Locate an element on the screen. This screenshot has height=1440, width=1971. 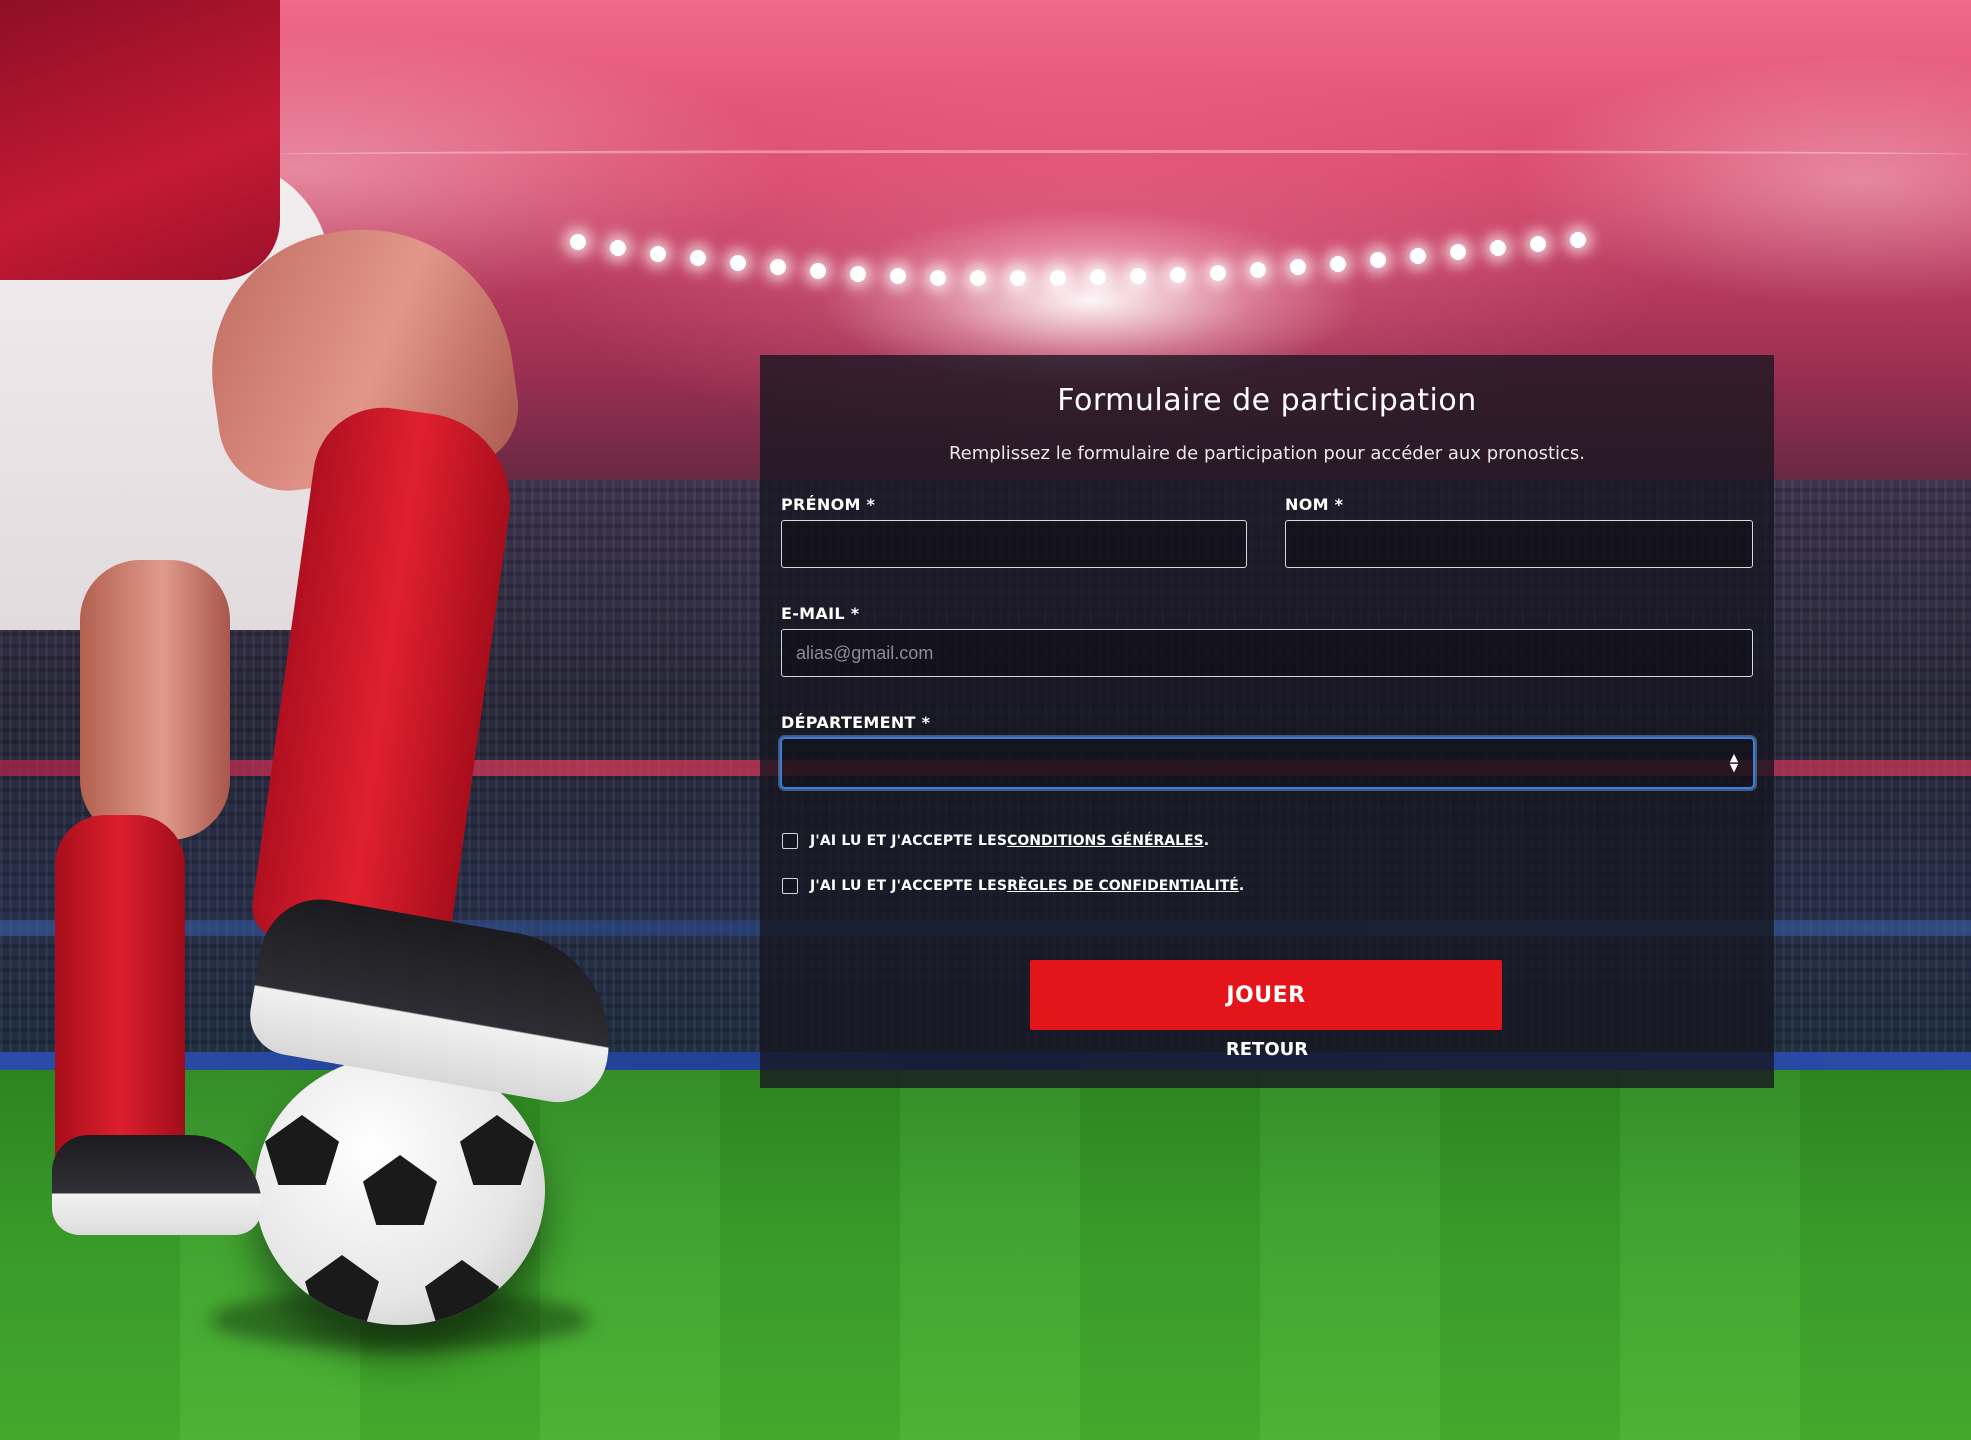
floodlights is located at coordinates (1135, 260).